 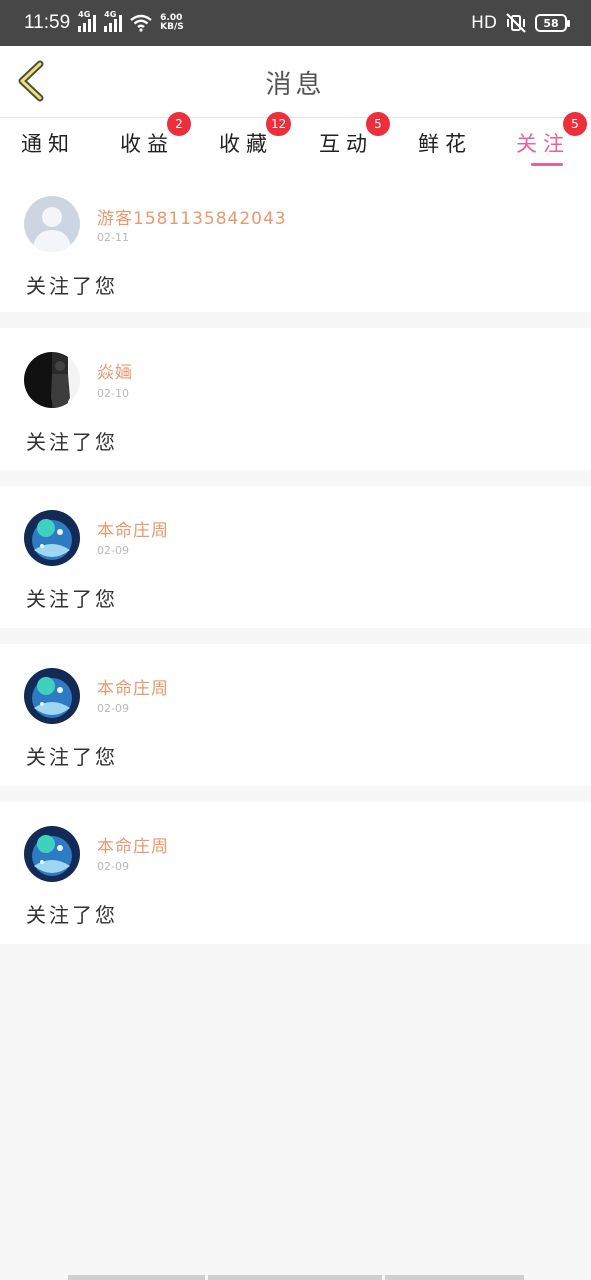 I want to click on app-header: 消息, so click(x=295, y=82).